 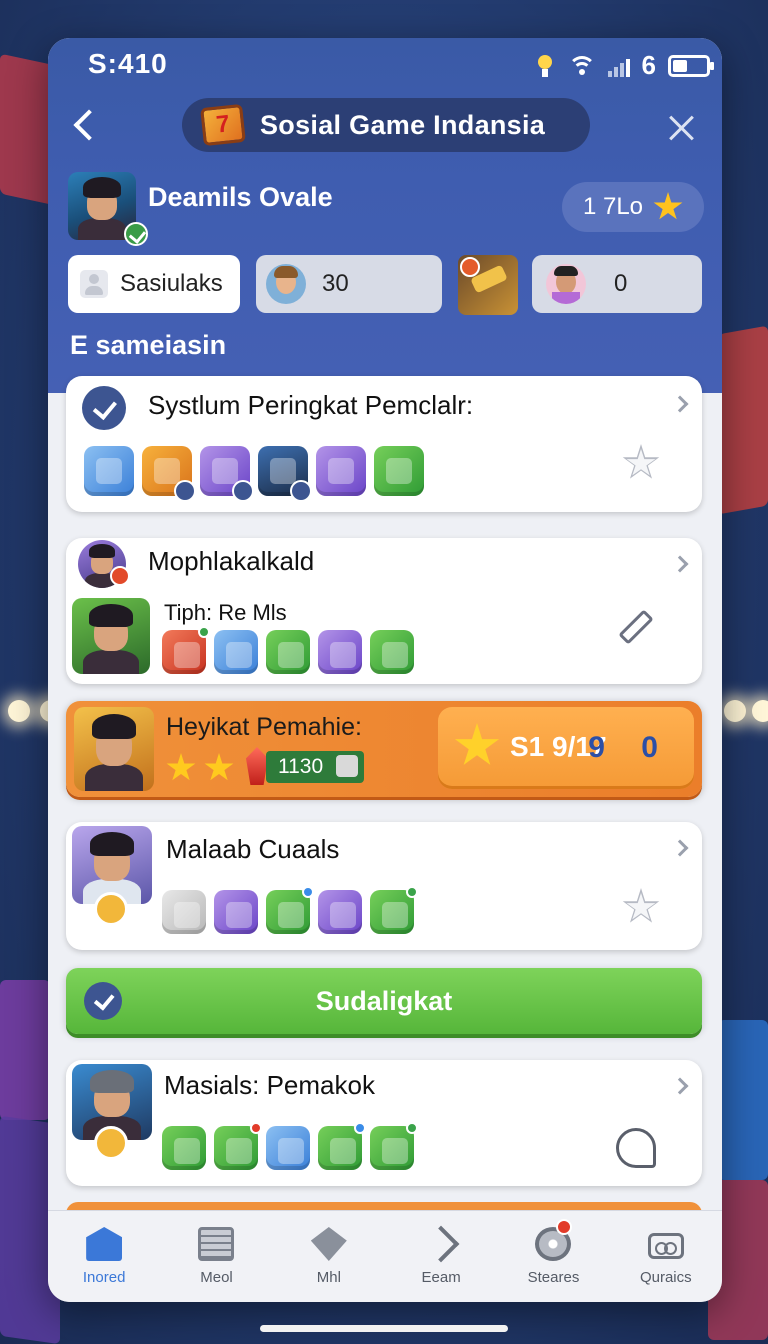 I want to click on notification-dot-icon, so click(x=120, y=576).